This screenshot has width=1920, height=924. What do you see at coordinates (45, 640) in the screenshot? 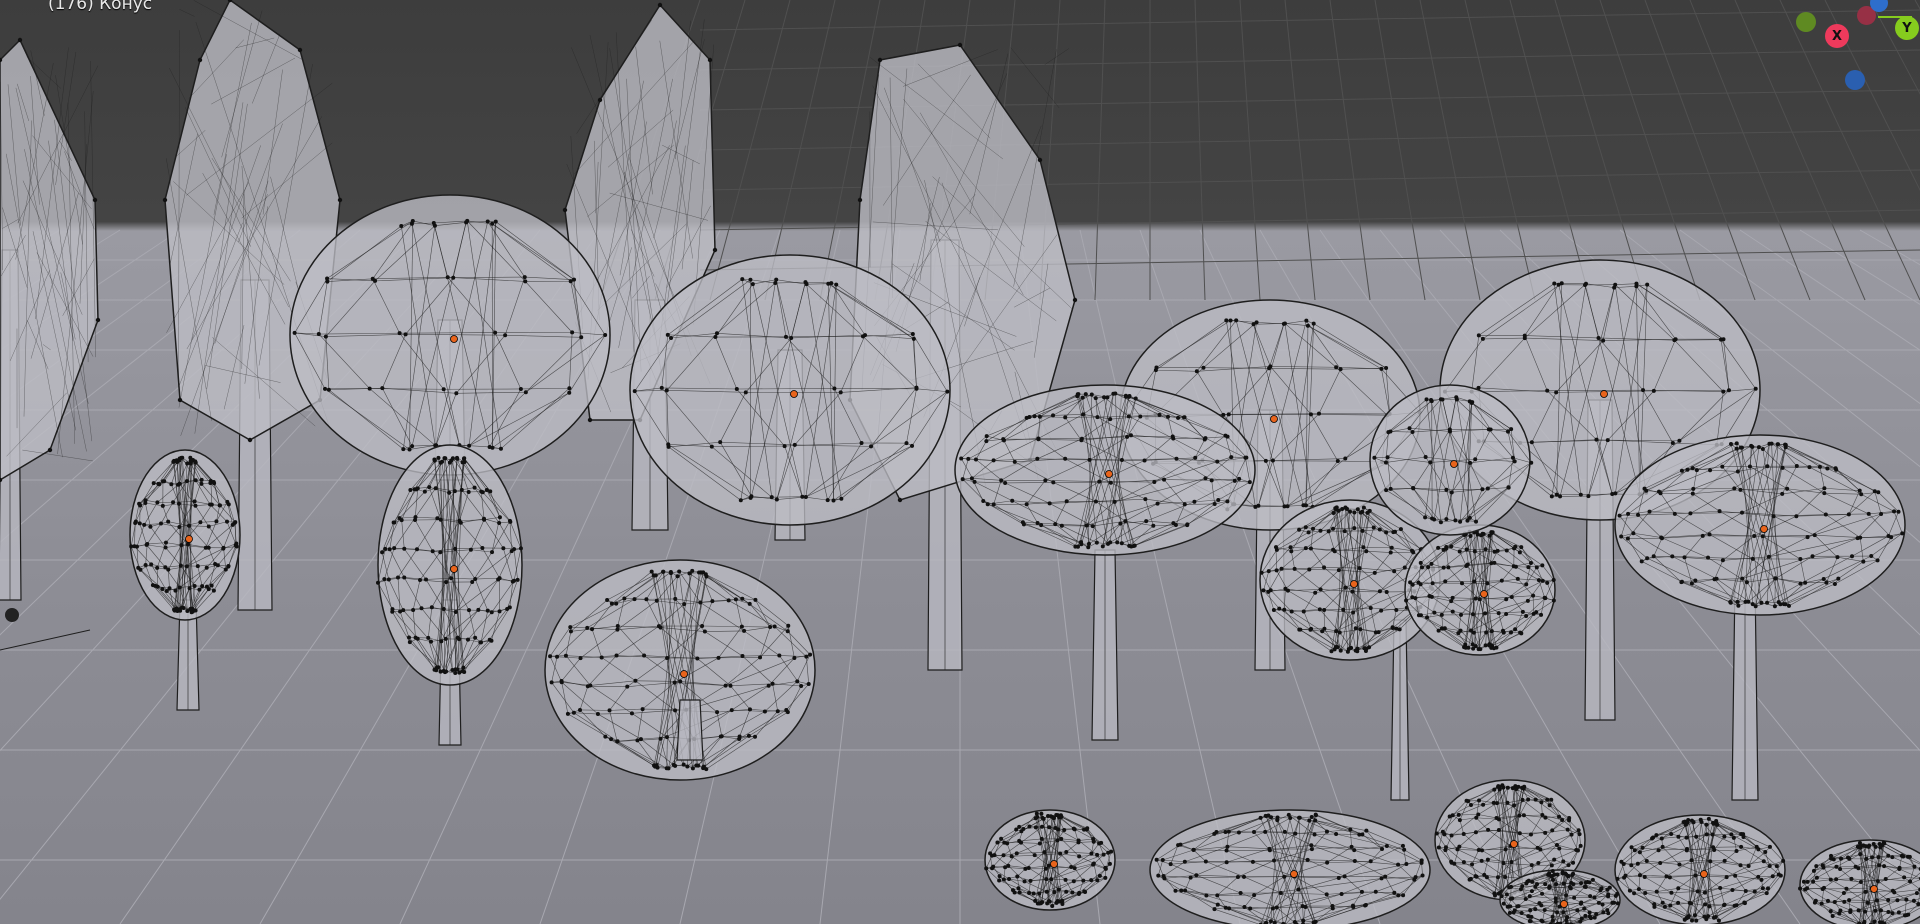
I see `axis-line` at bounding box center [45, 640].